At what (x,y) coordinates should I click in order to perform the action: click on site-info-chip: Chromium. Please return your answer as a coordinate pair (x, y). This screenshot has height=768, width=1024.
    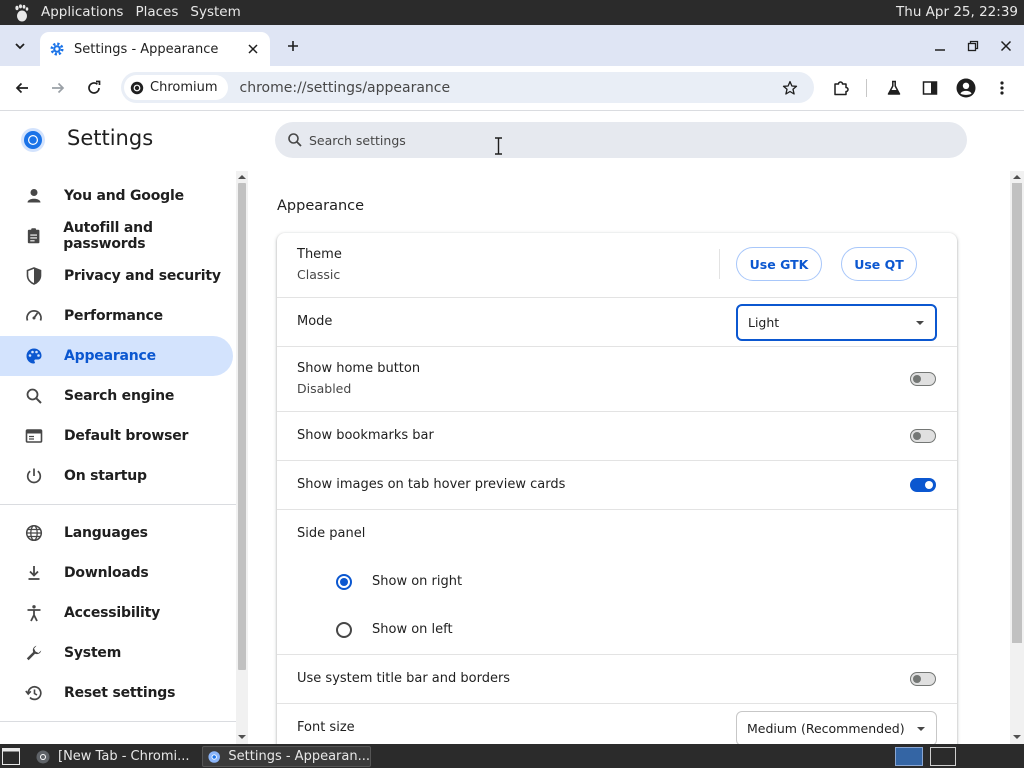
    Looking at the image, I should click on (176, 87).